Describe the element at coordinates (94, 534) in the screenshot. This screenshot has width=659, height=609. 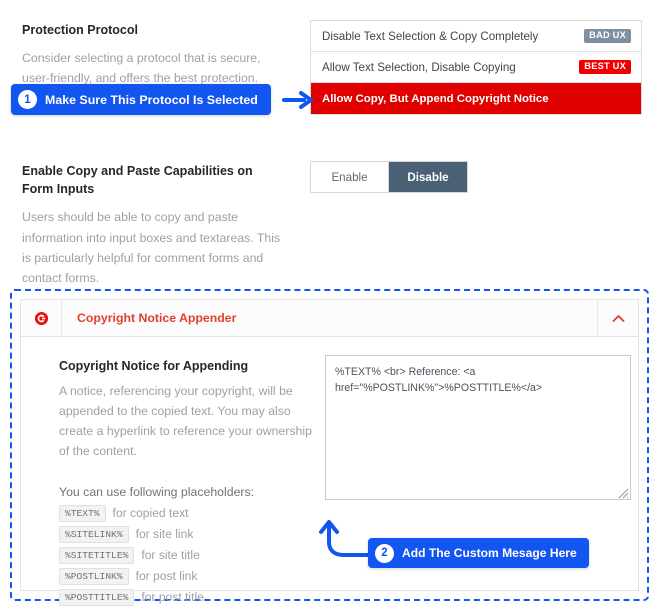
I see `placeholder-code: %SITELINK%` at that location.